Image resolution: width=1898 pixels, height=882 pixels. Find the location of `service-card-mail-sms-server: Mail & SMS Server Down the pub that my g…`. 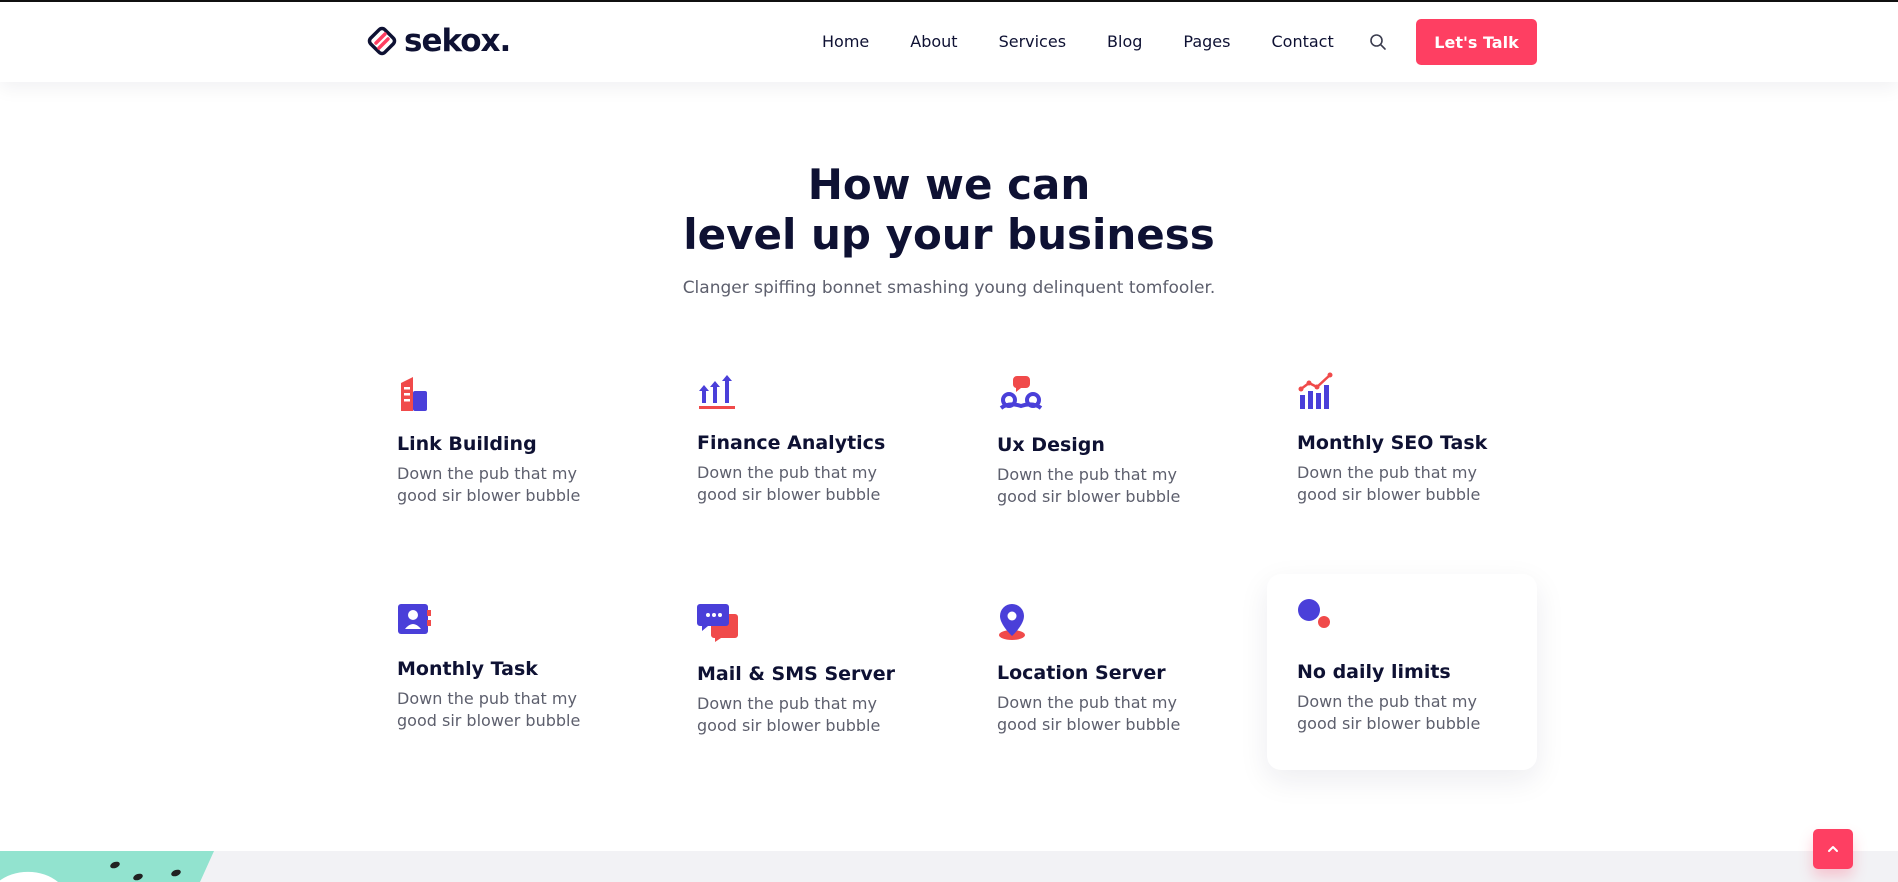

service-card-mail-sms-server: Mail & SMS Server Down the pub that my g… is located at coordinates (802, 676).